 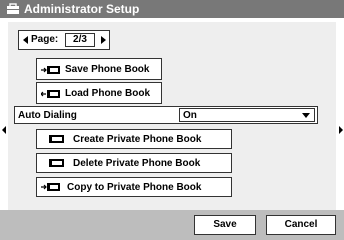 I want to click on auto-dialing-value: On, so click(x=190, y=115).